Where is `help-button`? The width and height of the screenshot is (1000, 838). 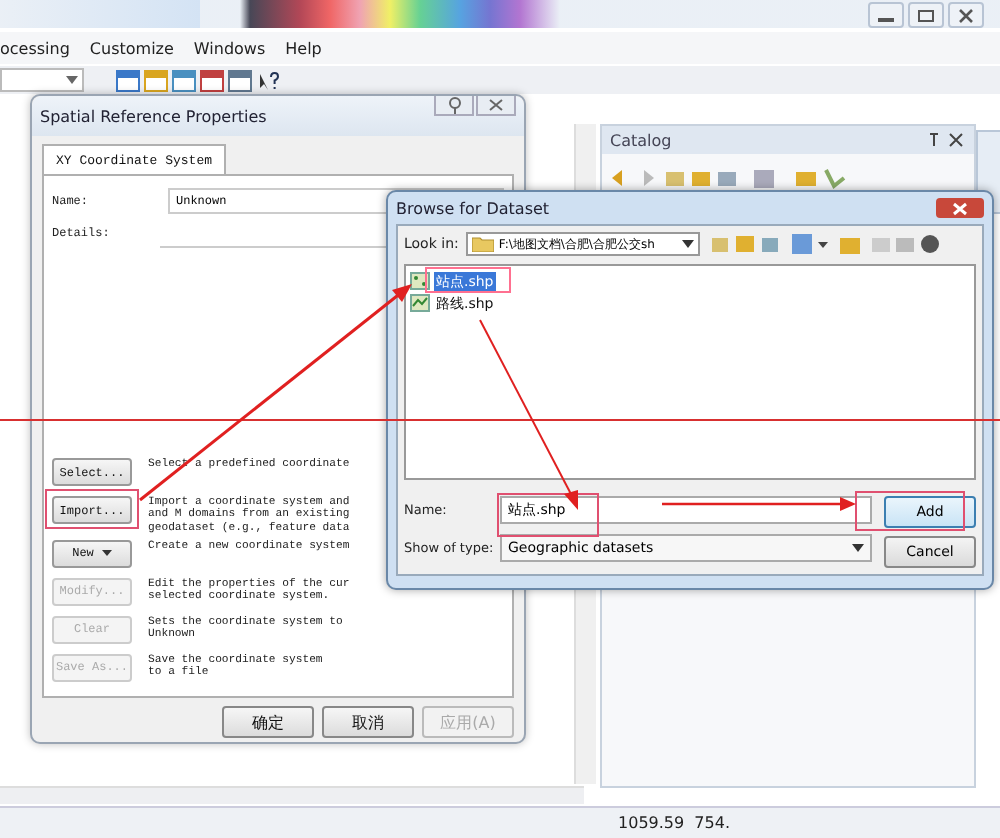
help-button is located at coordinates (454, 106).